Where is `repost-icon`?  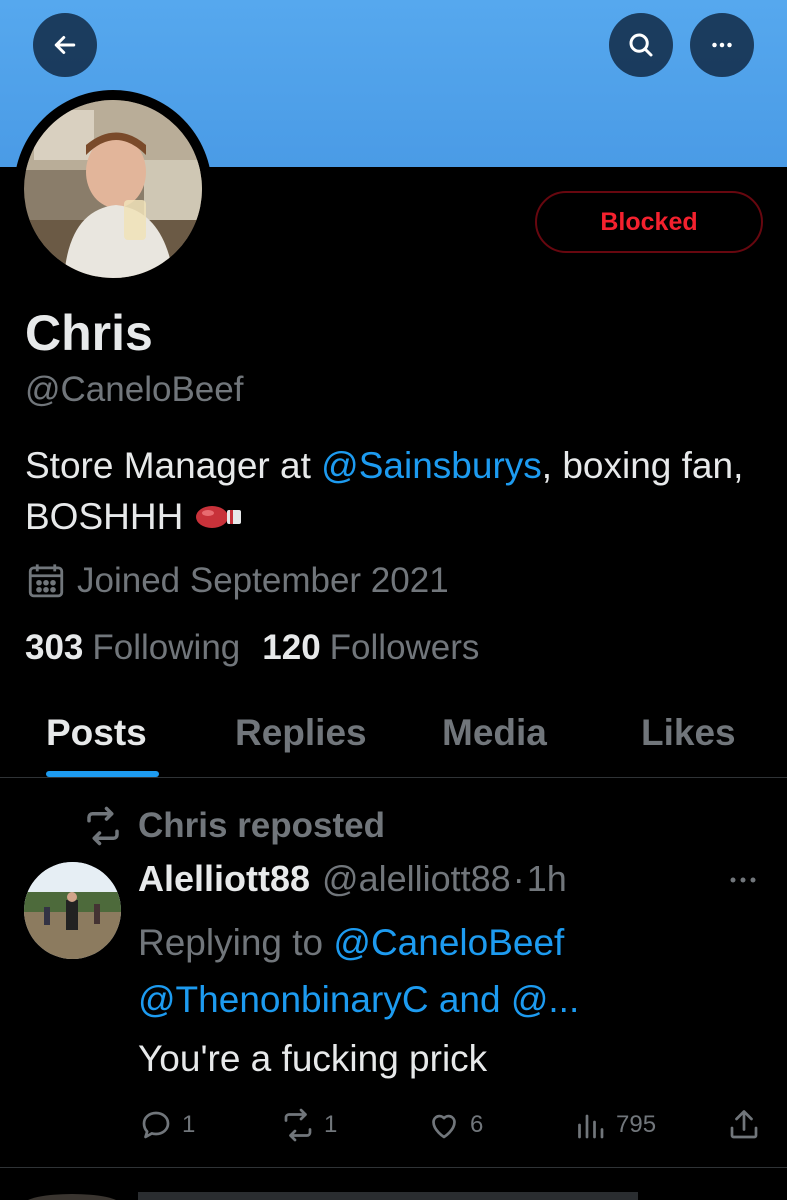 repost-icon is located at coordinates (103, 826).